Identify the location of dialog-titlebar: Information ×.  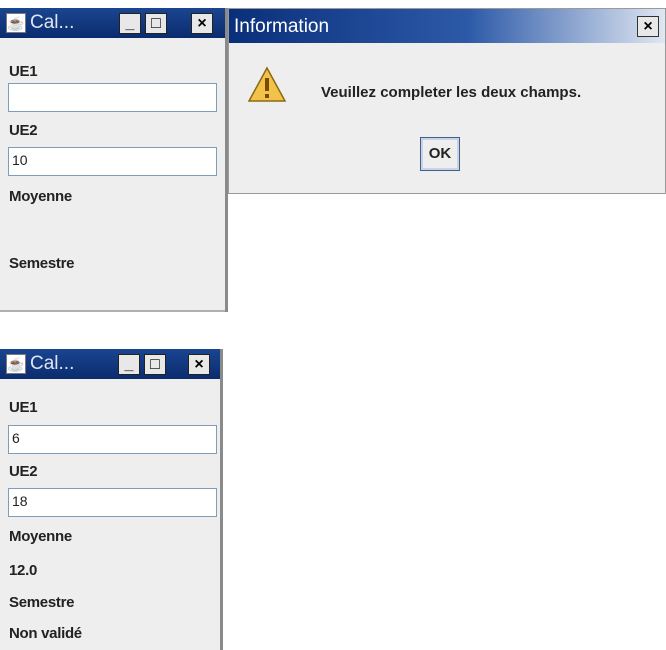
(447, 26).